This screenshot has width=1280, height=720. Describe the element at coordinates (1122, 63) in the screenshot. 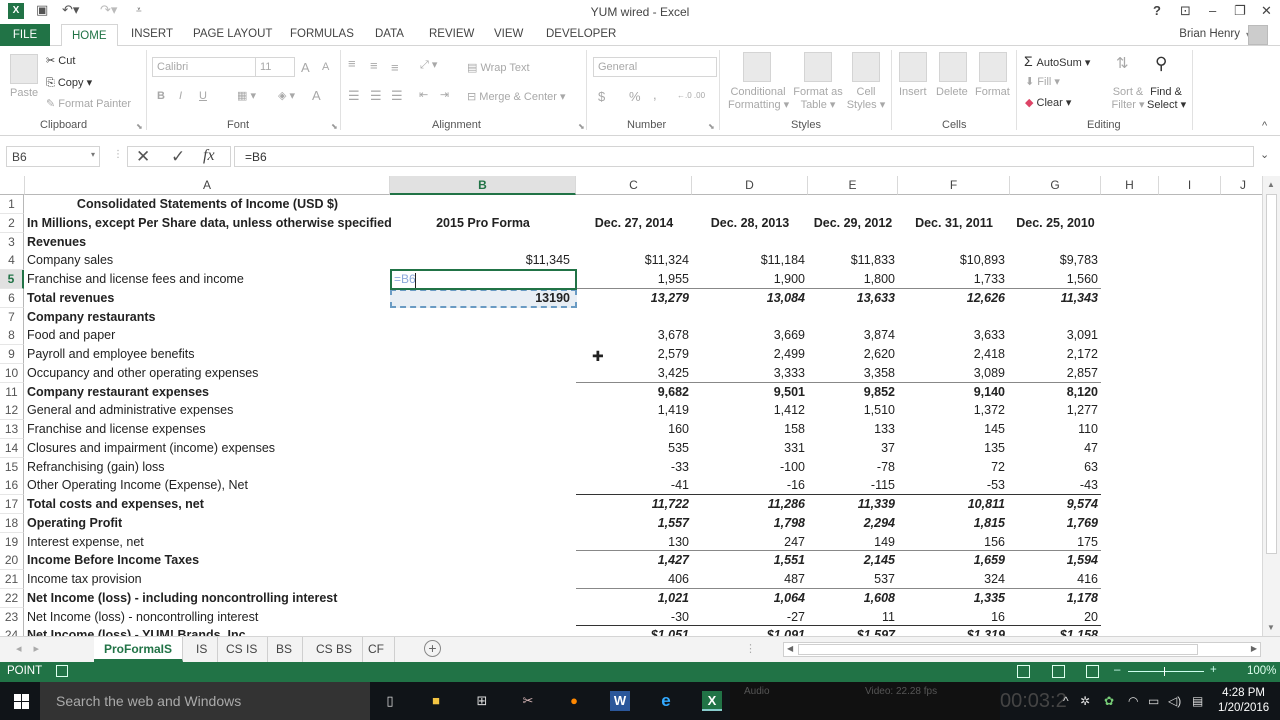

I see `sort-filter-icon: ⇅` at that location.